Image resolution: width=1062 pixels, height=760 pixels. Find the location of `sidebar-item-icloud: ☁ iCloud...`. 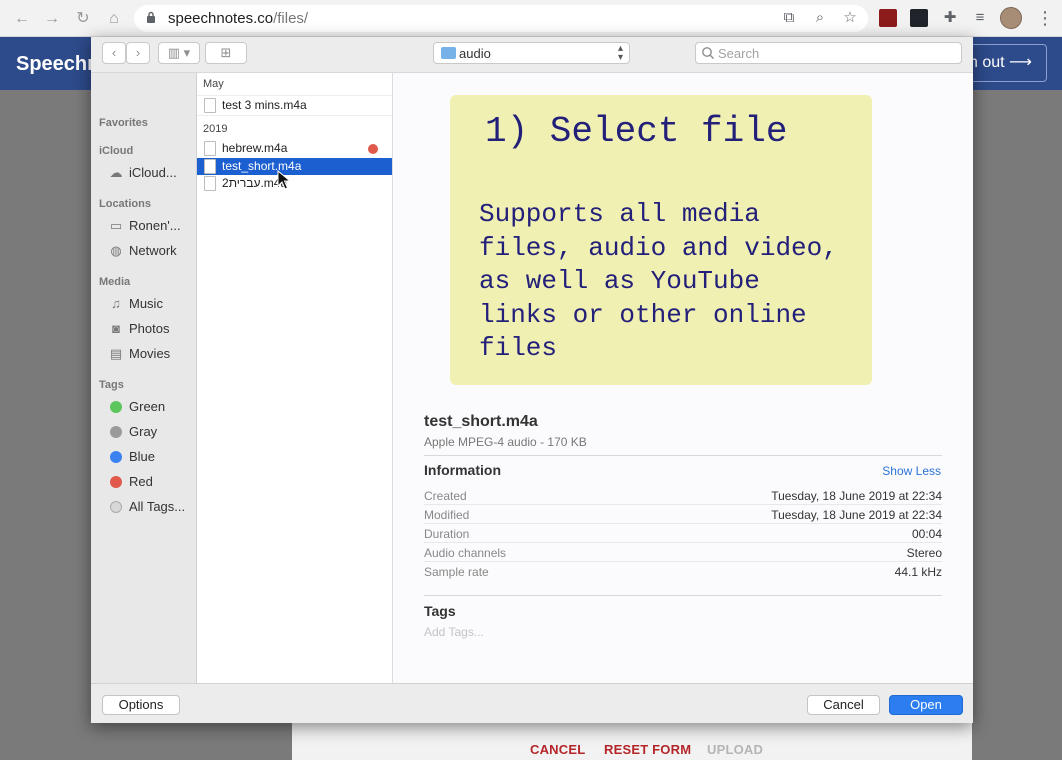

sidebar-item-icloud: ☁ iCloud... is located at coordinates (152, 173).